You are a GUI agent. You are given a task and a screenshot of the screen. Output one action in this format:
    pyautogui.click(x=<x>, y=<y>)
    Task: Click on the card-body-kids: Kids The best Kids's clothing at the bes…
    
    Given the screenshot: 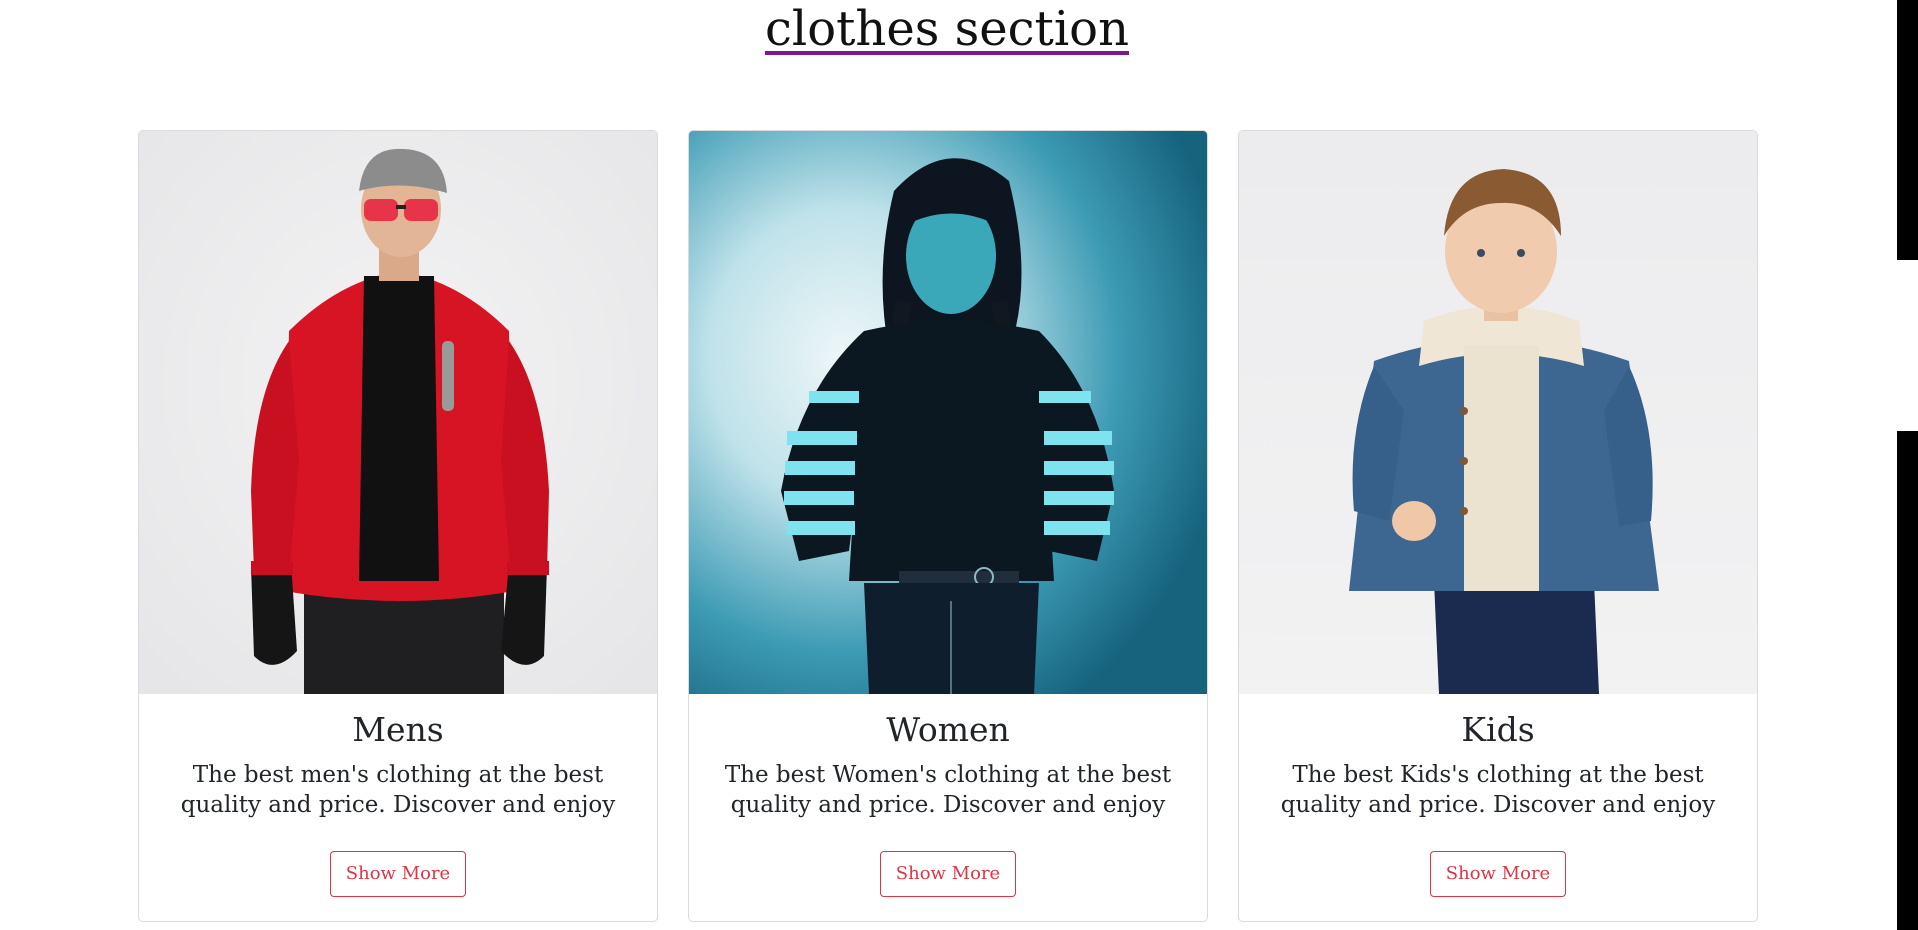 What is the action you would take?
    pyautogui.click(x=1498, y=807)
    